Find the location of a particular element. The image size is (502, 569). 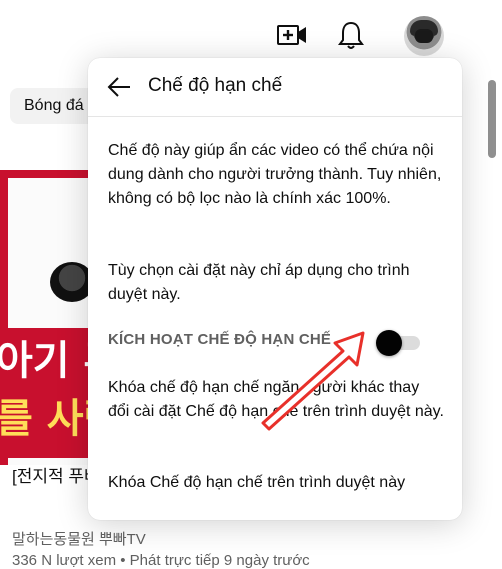

create-video-icon is located at coordinates (292, 35).